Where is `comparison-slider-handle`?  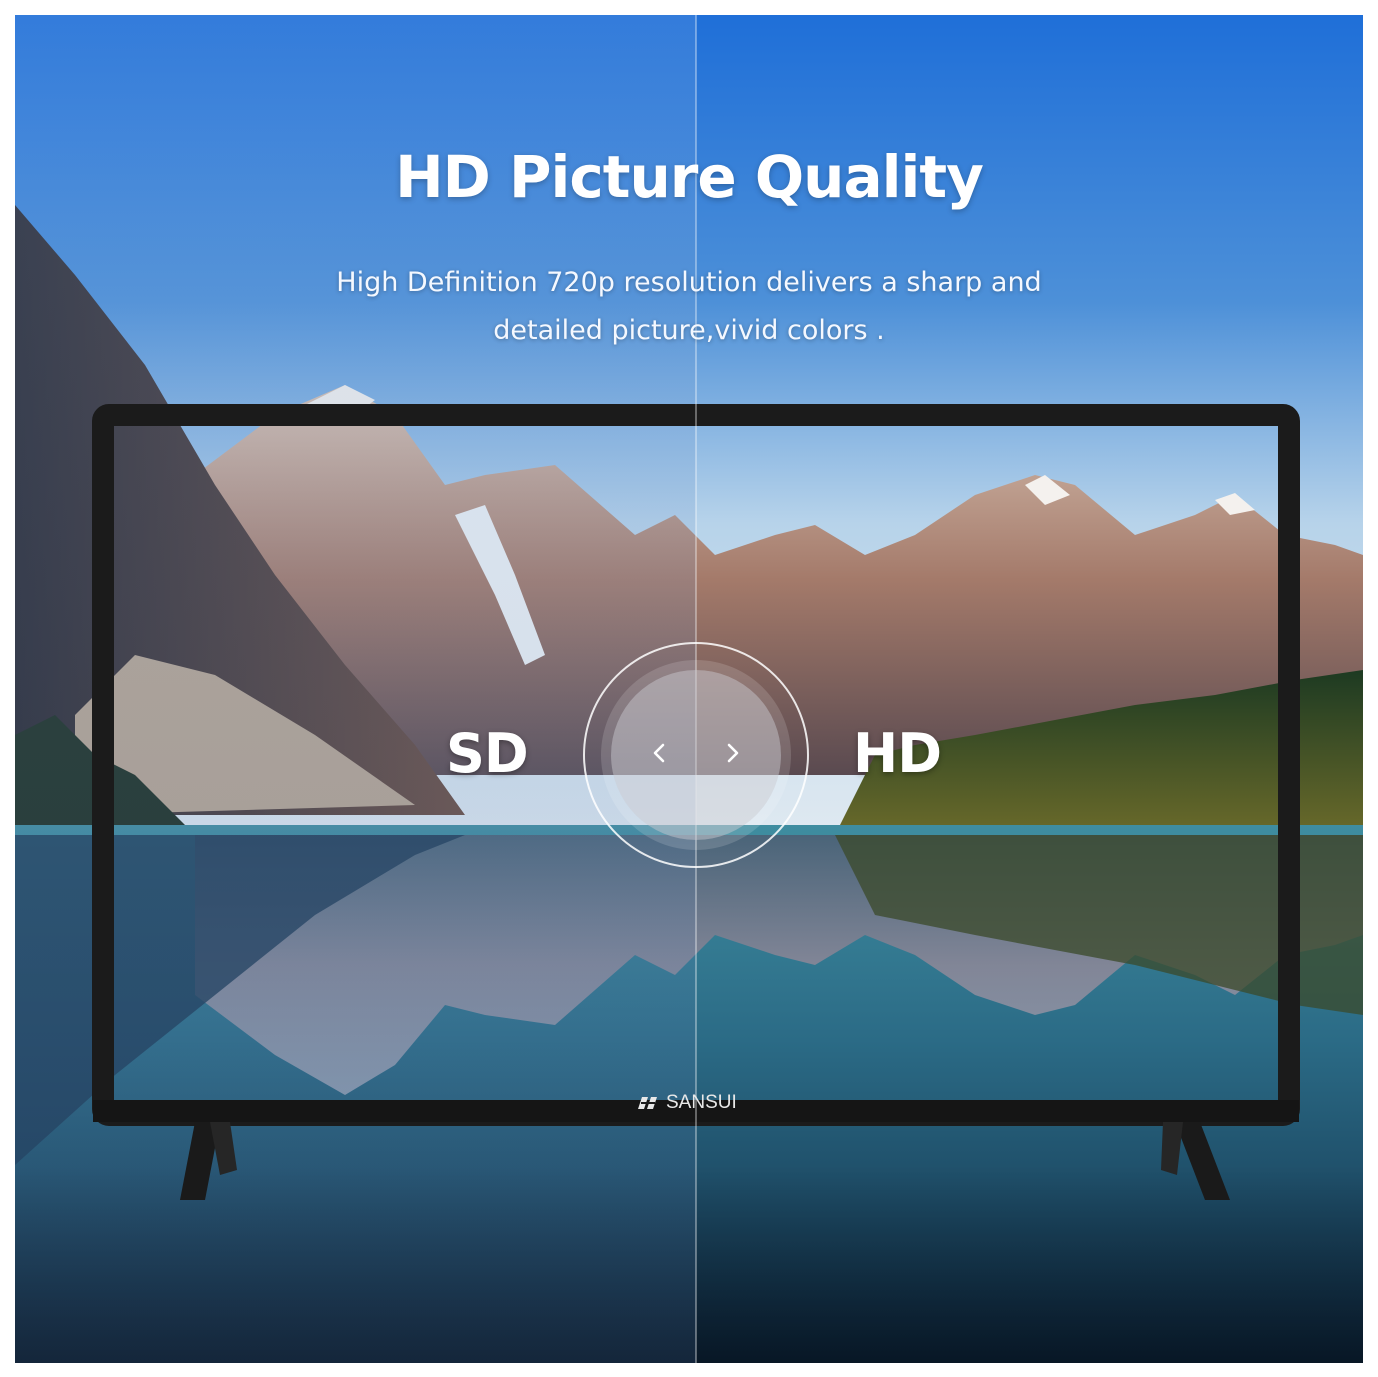 comparison-slider-handle is located at coordinates (696, 755).